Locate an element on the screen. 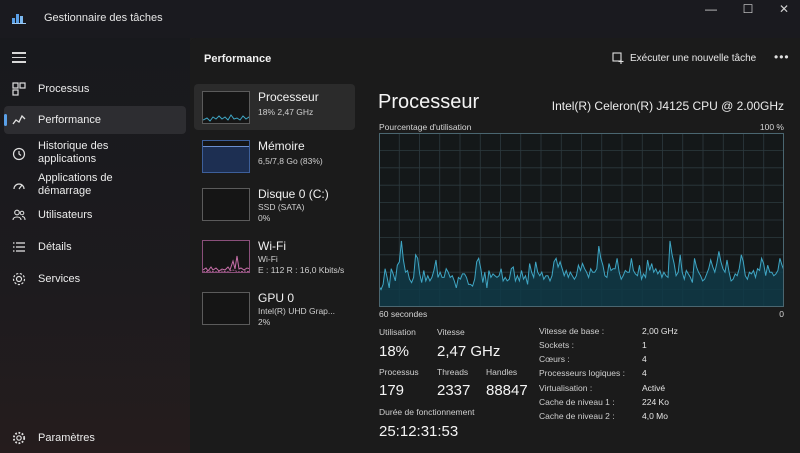  prop-key: Cache de niveau 1 : is located at coordinates (577, 402).